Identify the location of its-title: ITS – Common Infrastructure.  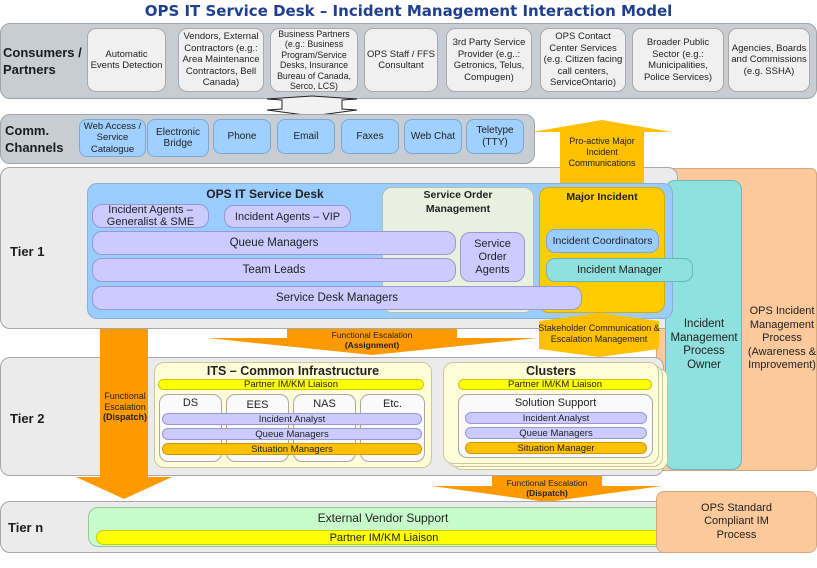
(293, 371).